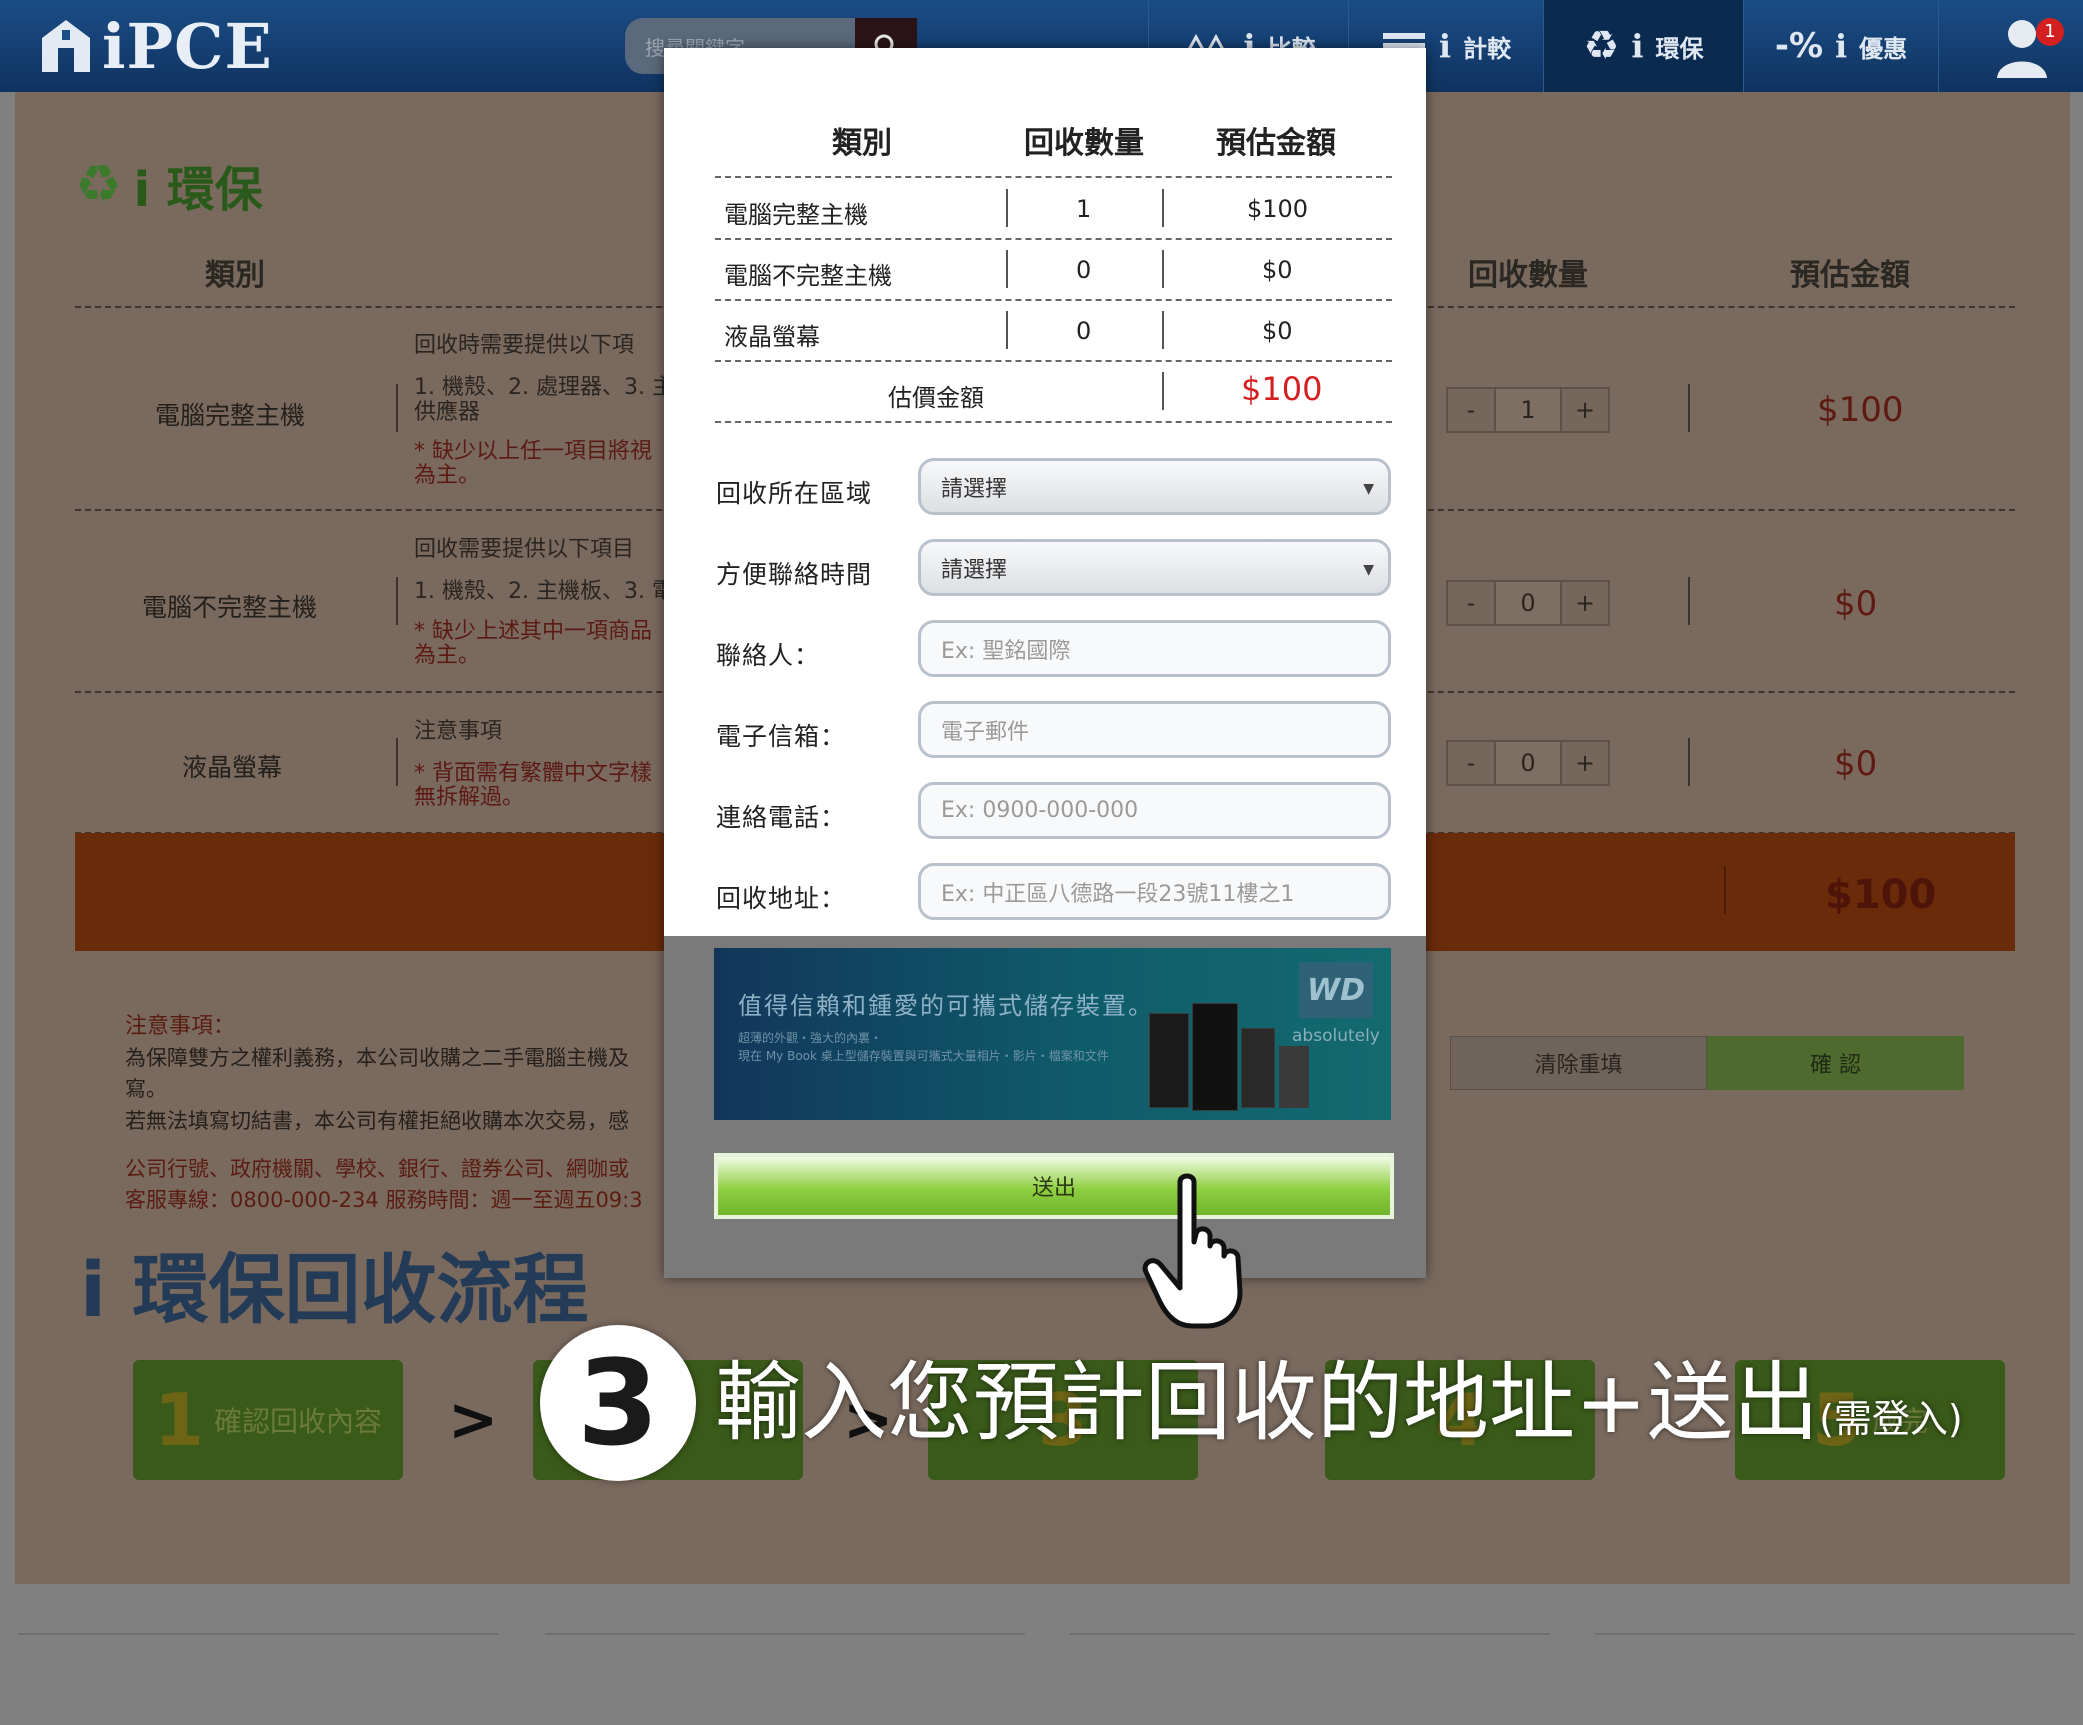  I want to click on ad-subtext: 超薄的外觀・強大的內裏・, so click(810, 1038).